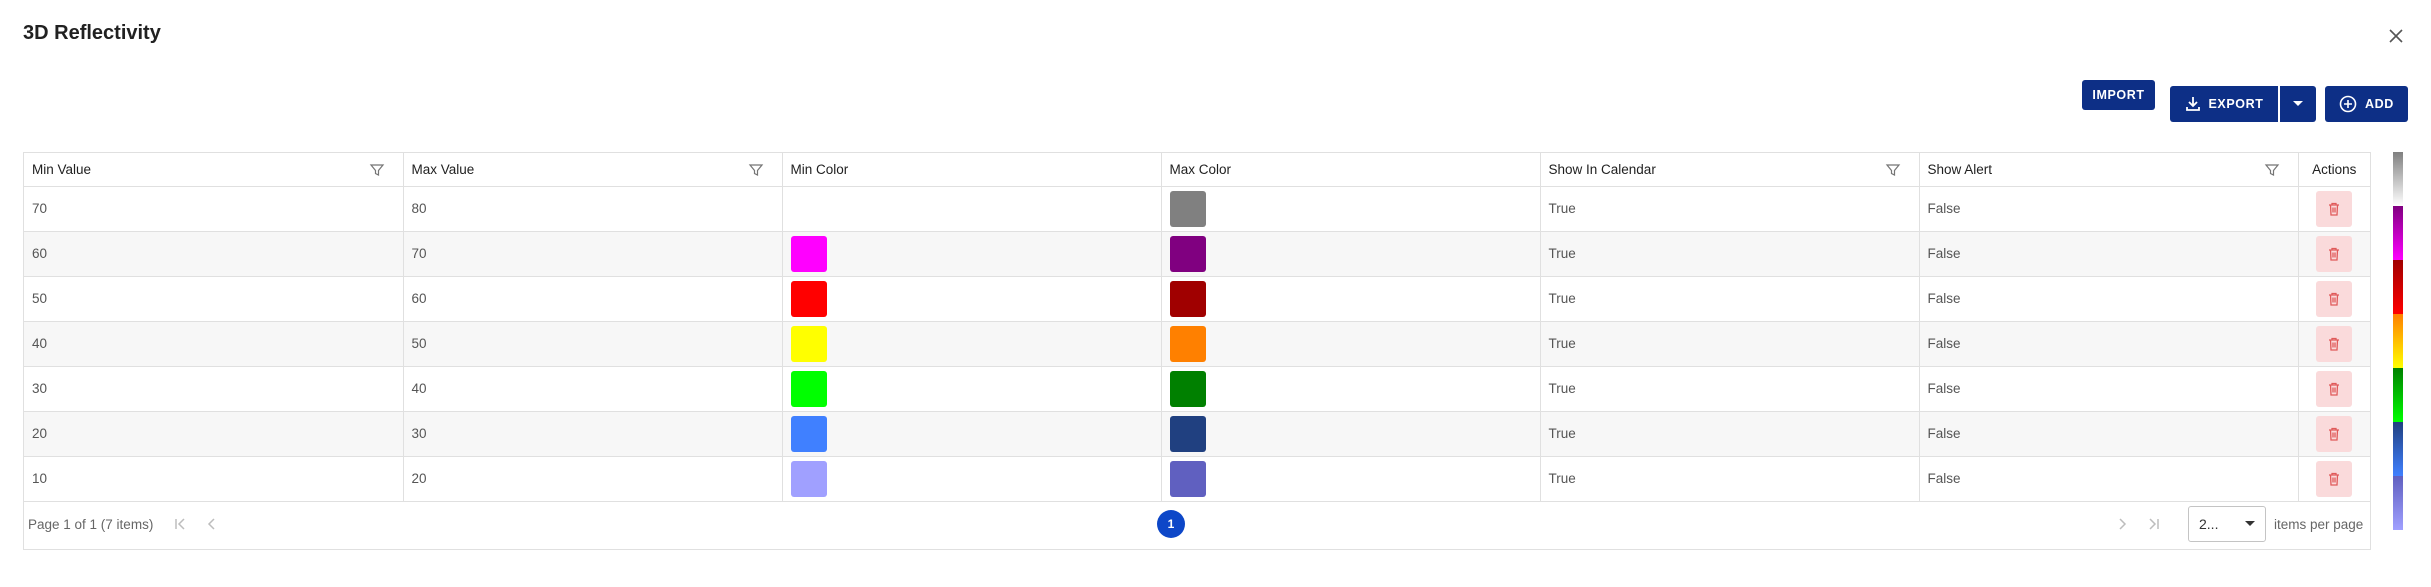 This screenshot has height=587, width=2431. I want to click on column-header-show-in-calendar: Show In Calendar, so click(1730, 170).